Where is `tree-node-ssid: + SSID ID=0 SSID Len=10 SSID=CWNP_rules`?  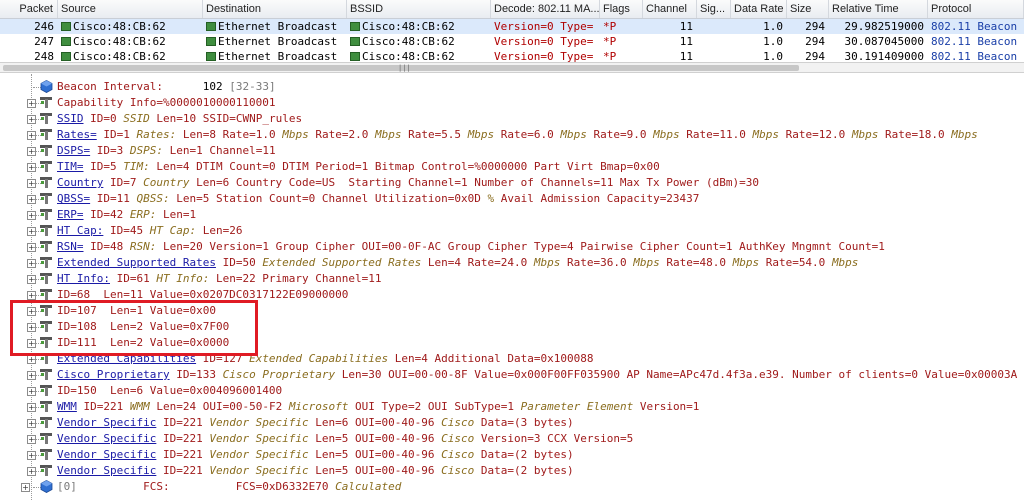 tree-node-ssid: + SSID ID=0 SSID Len=10 SSID=CWNP_rules is located at coordinates (512, 119).